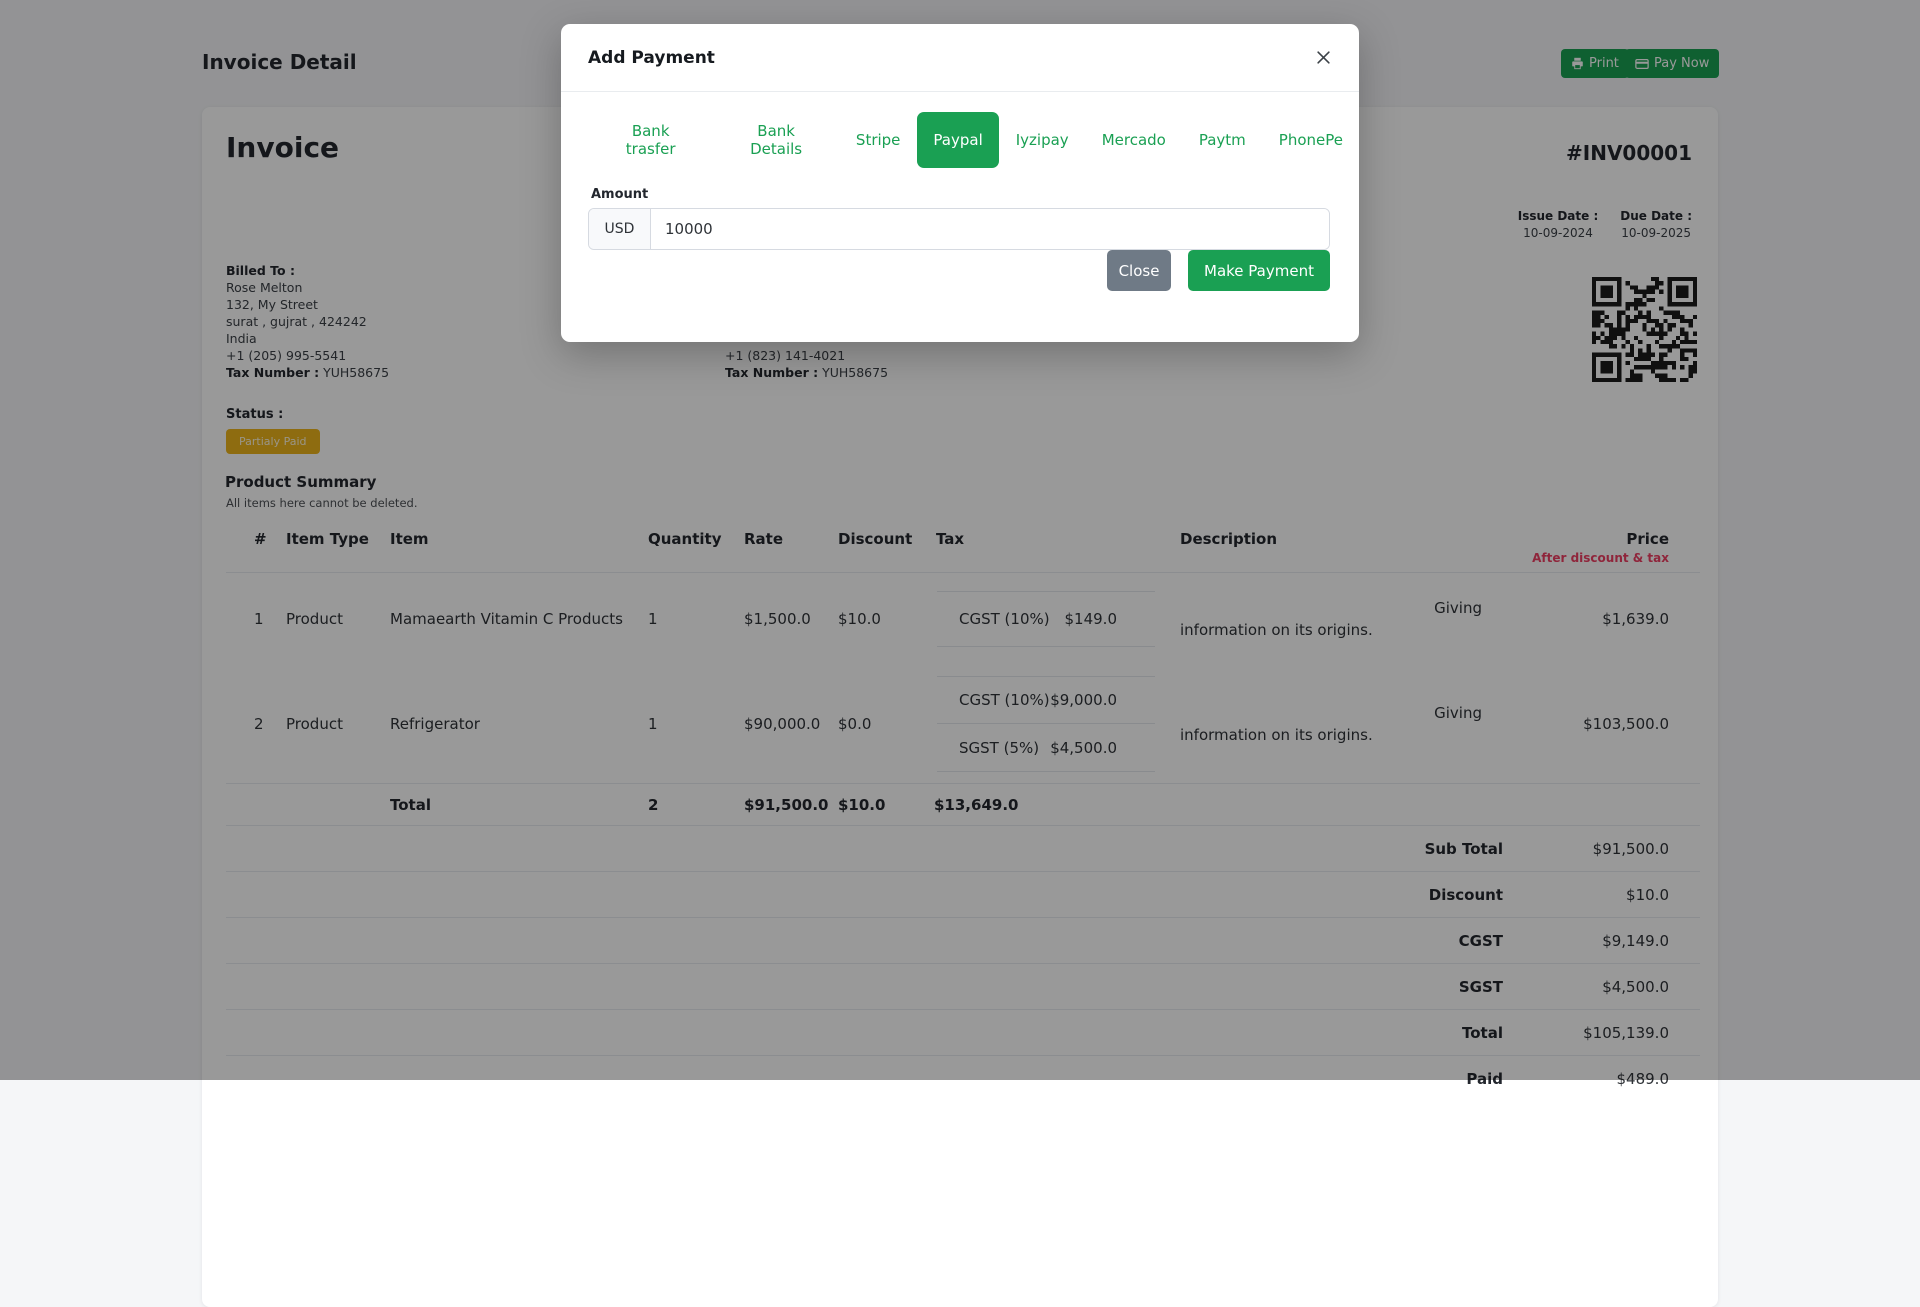 The image size is (1920, 1307). What do you see at coordinates (1259, 270) in the screenshot?
I see `make-payment-button: Make Payment` at bounding box center [1259, 270].